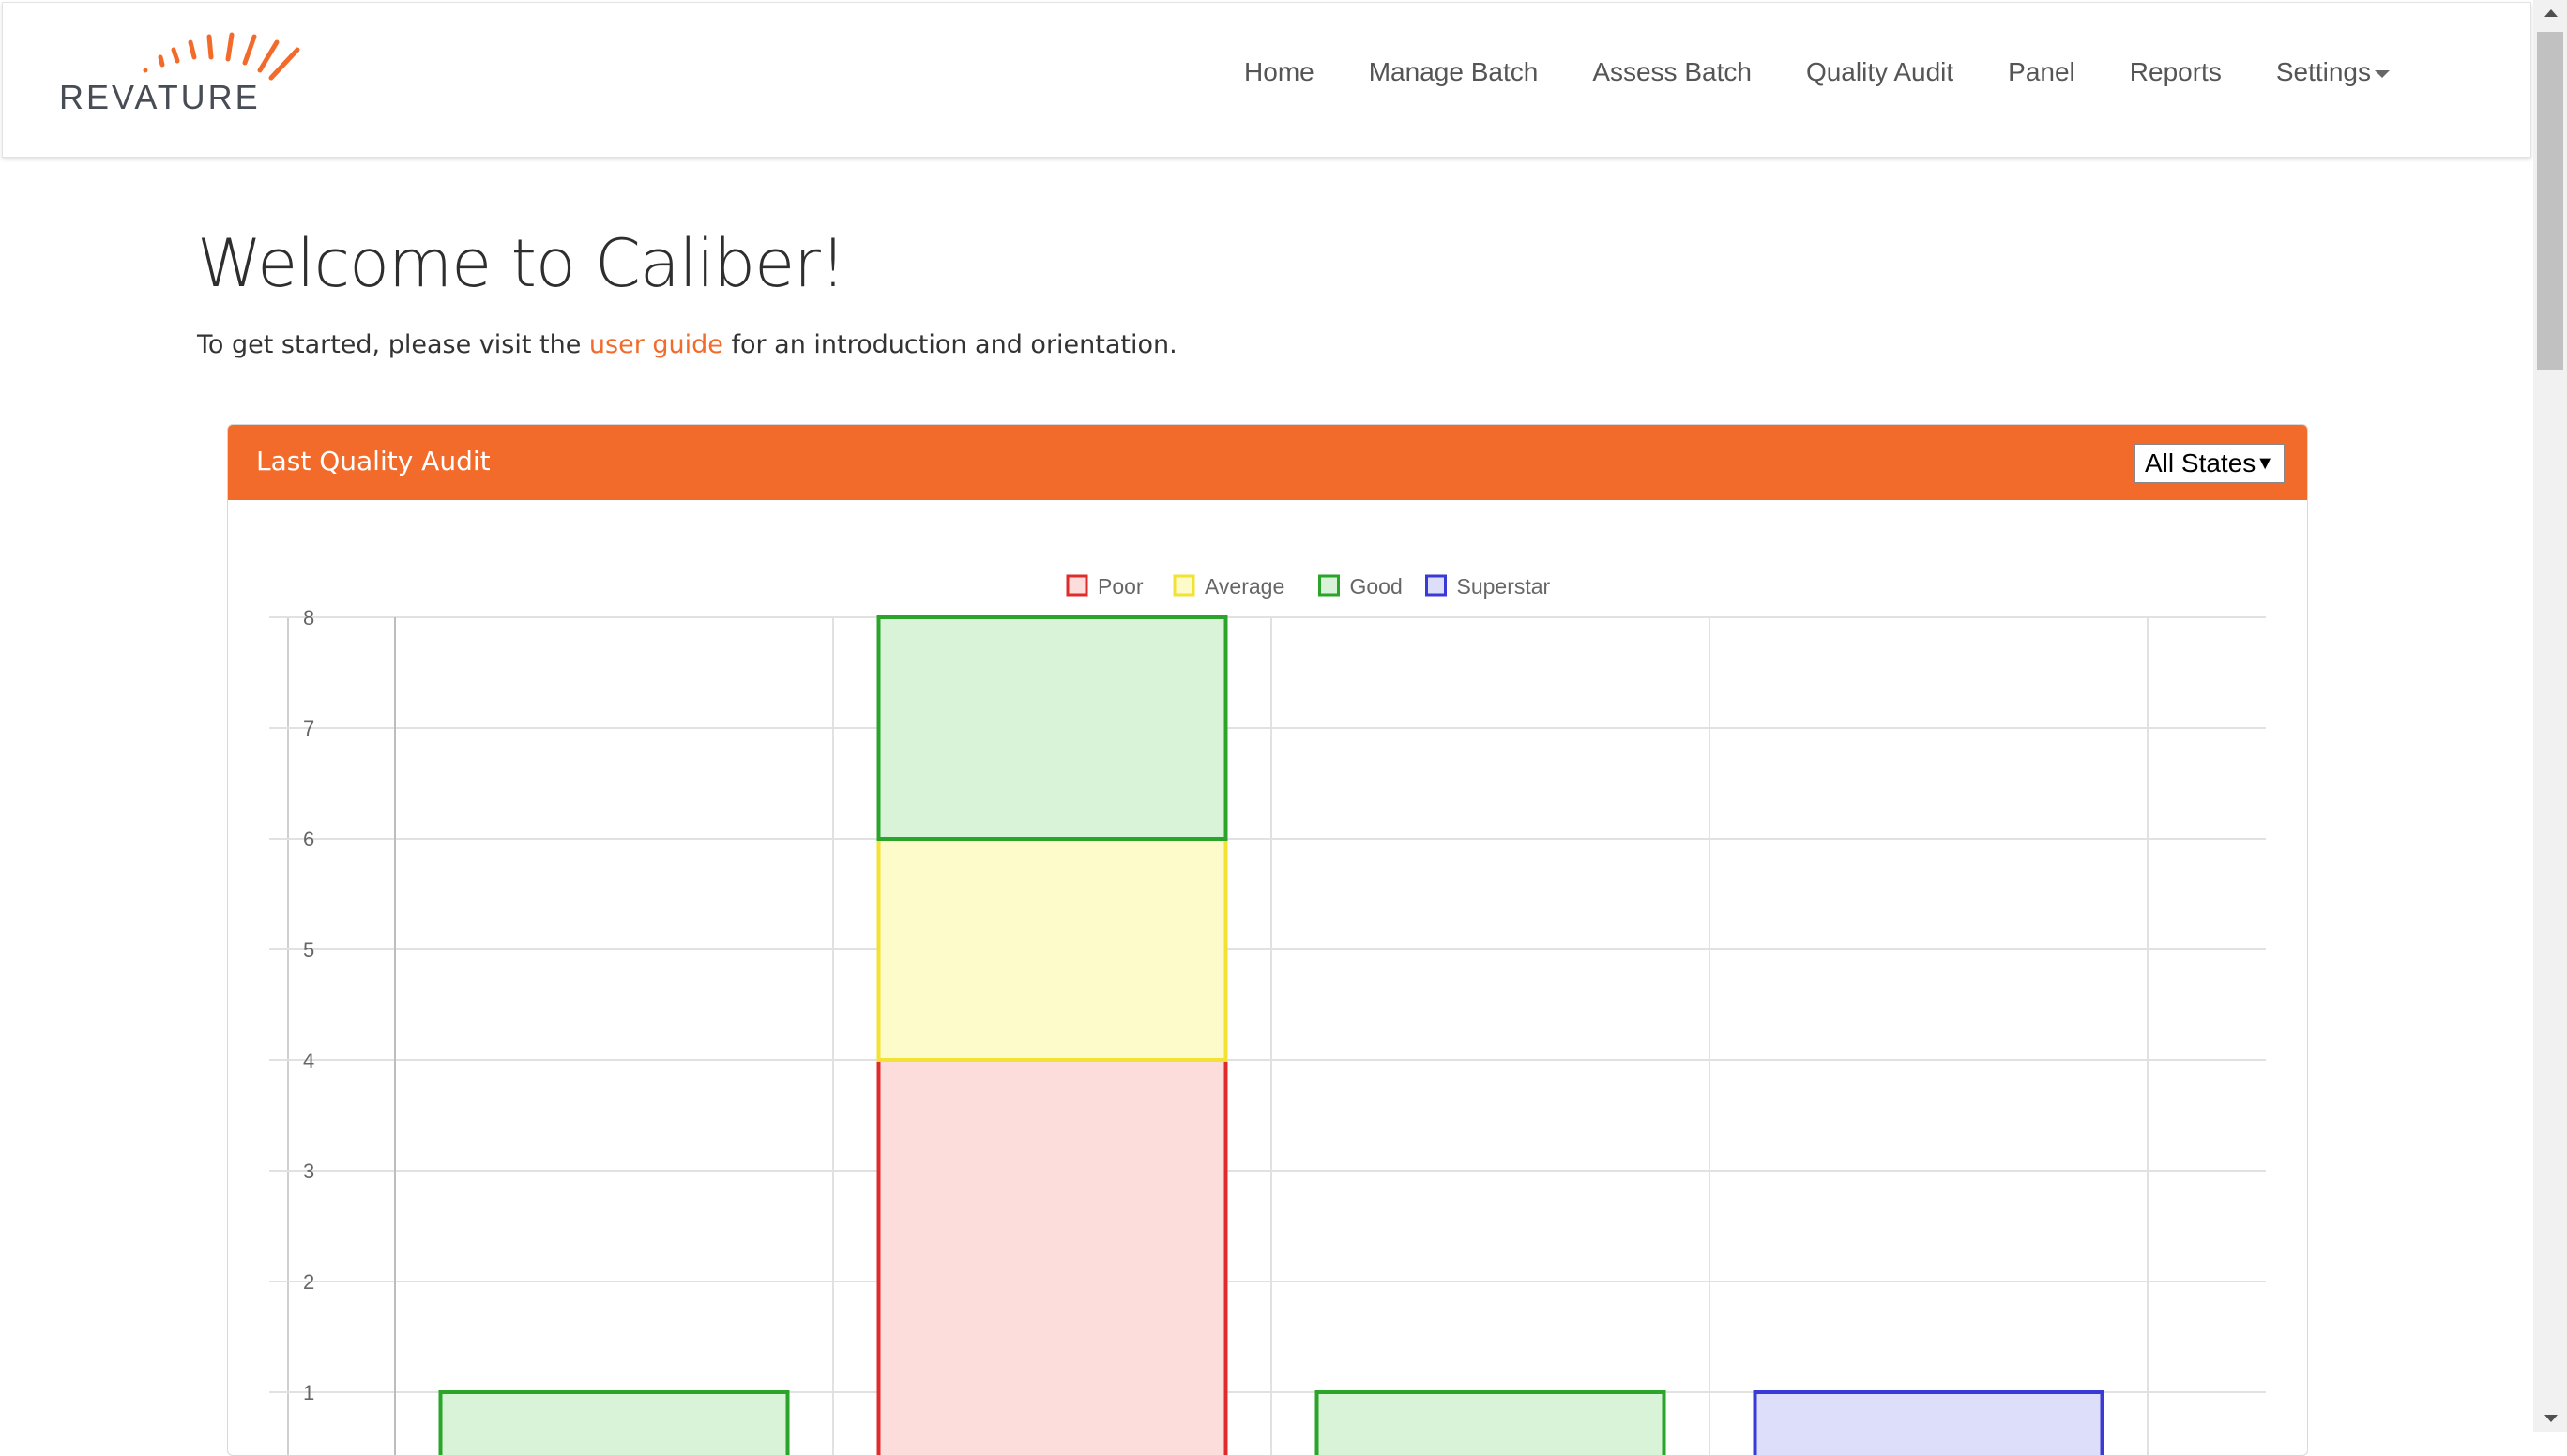  Describe the element at coordinates (1244, 586) in the screenshot. I see `legend-label-average: Average` at that location.